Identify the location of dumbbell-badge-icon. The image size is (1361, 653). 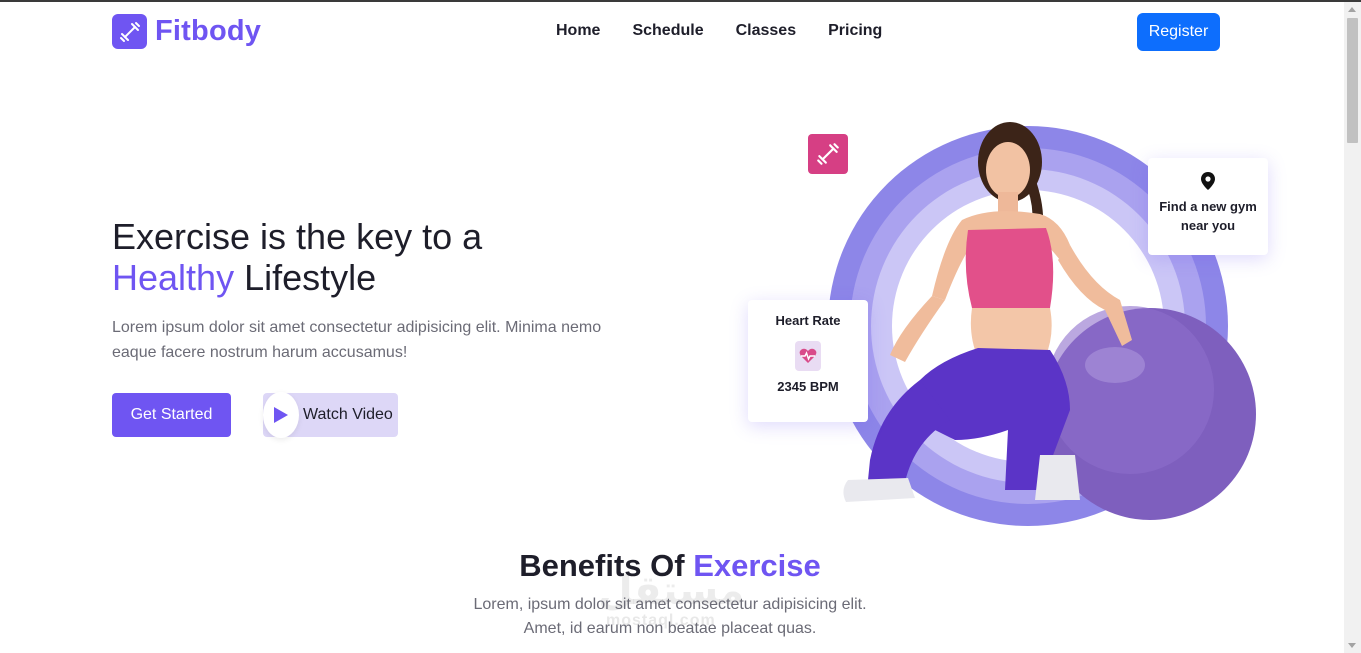
(828, 154).